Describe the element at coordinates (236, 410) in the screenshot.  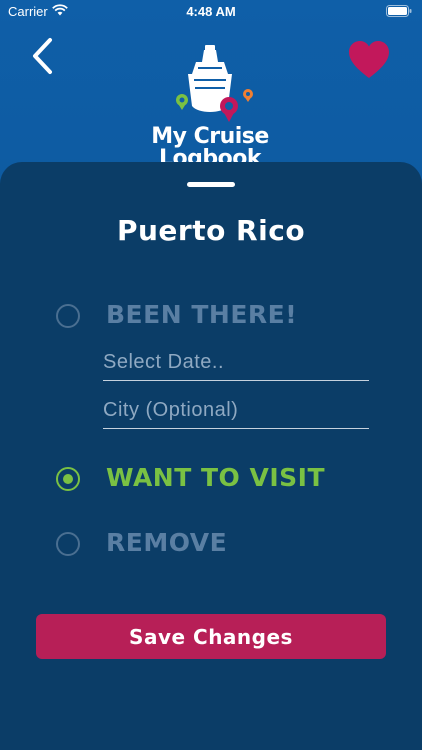
I see `city-field` at that location.